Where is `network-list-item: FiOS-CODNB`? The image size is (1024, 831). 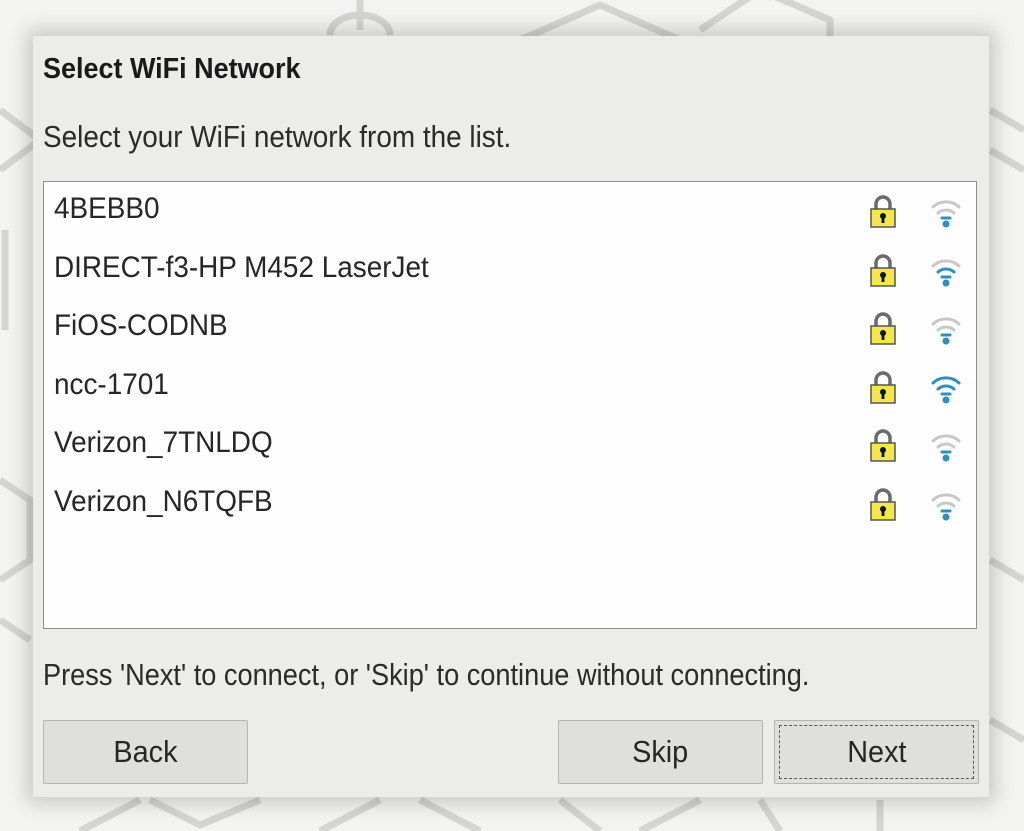 network-list-item: FiOS-CODNB is located at coordinates (510, 328).